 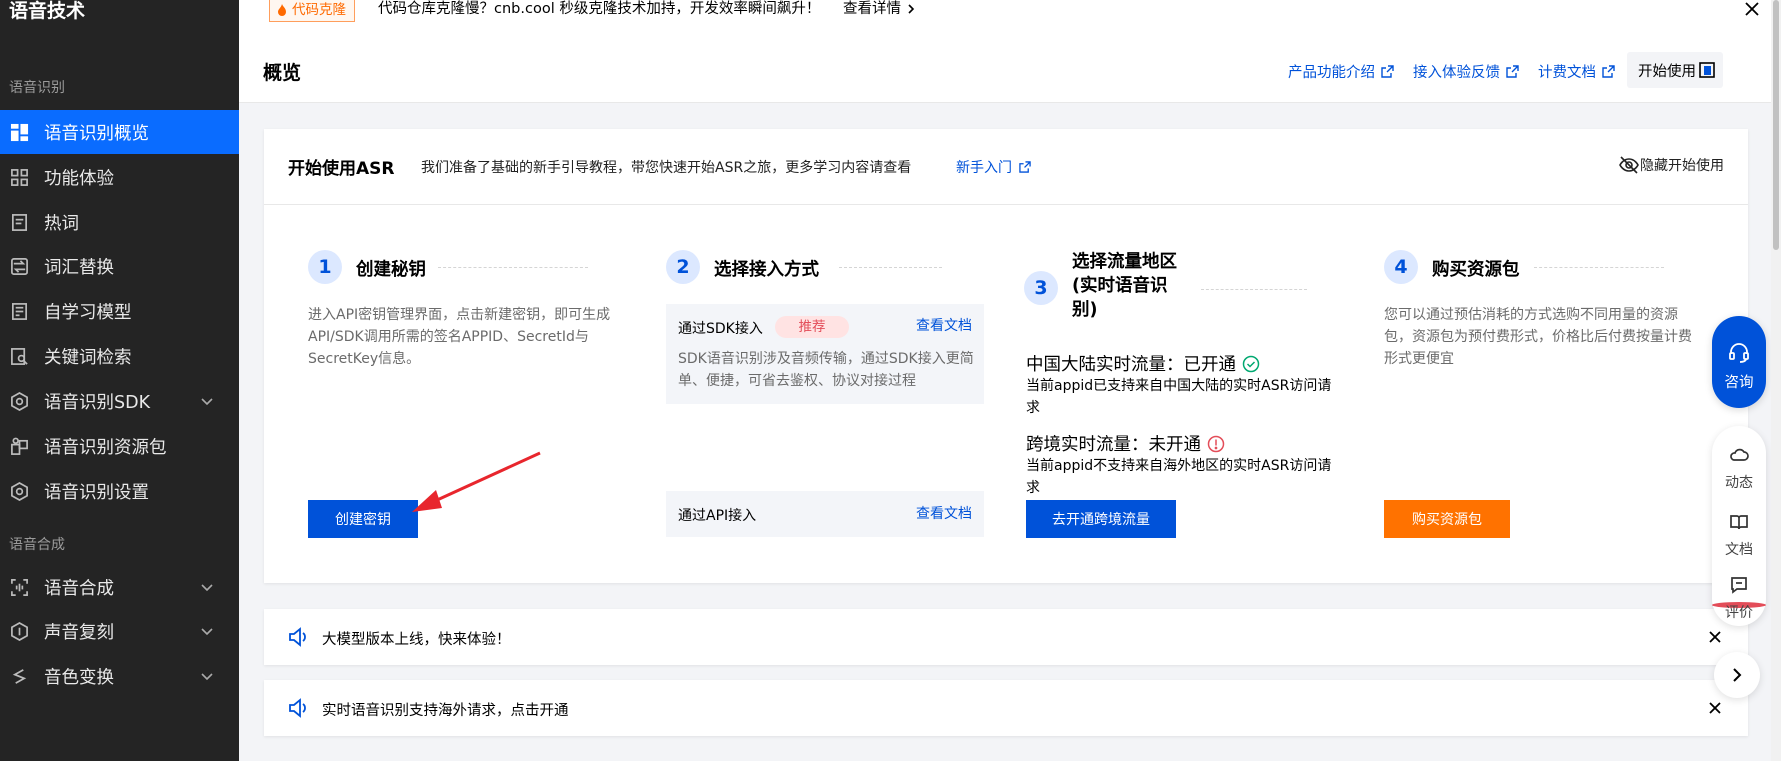 I want to click on feedback-link: 接入体验反馈, so click(x=1466, y=71).